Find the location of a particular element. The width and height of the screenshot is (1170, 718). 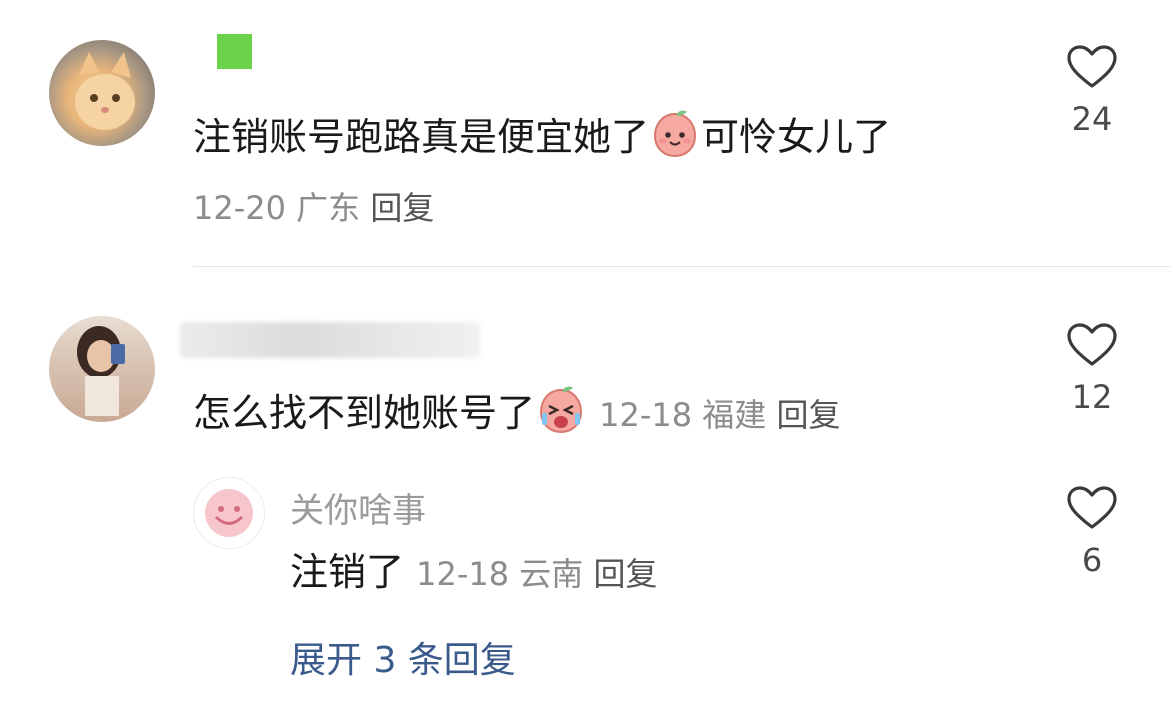

like-button: 12 is located at coordinates (1092, 369).